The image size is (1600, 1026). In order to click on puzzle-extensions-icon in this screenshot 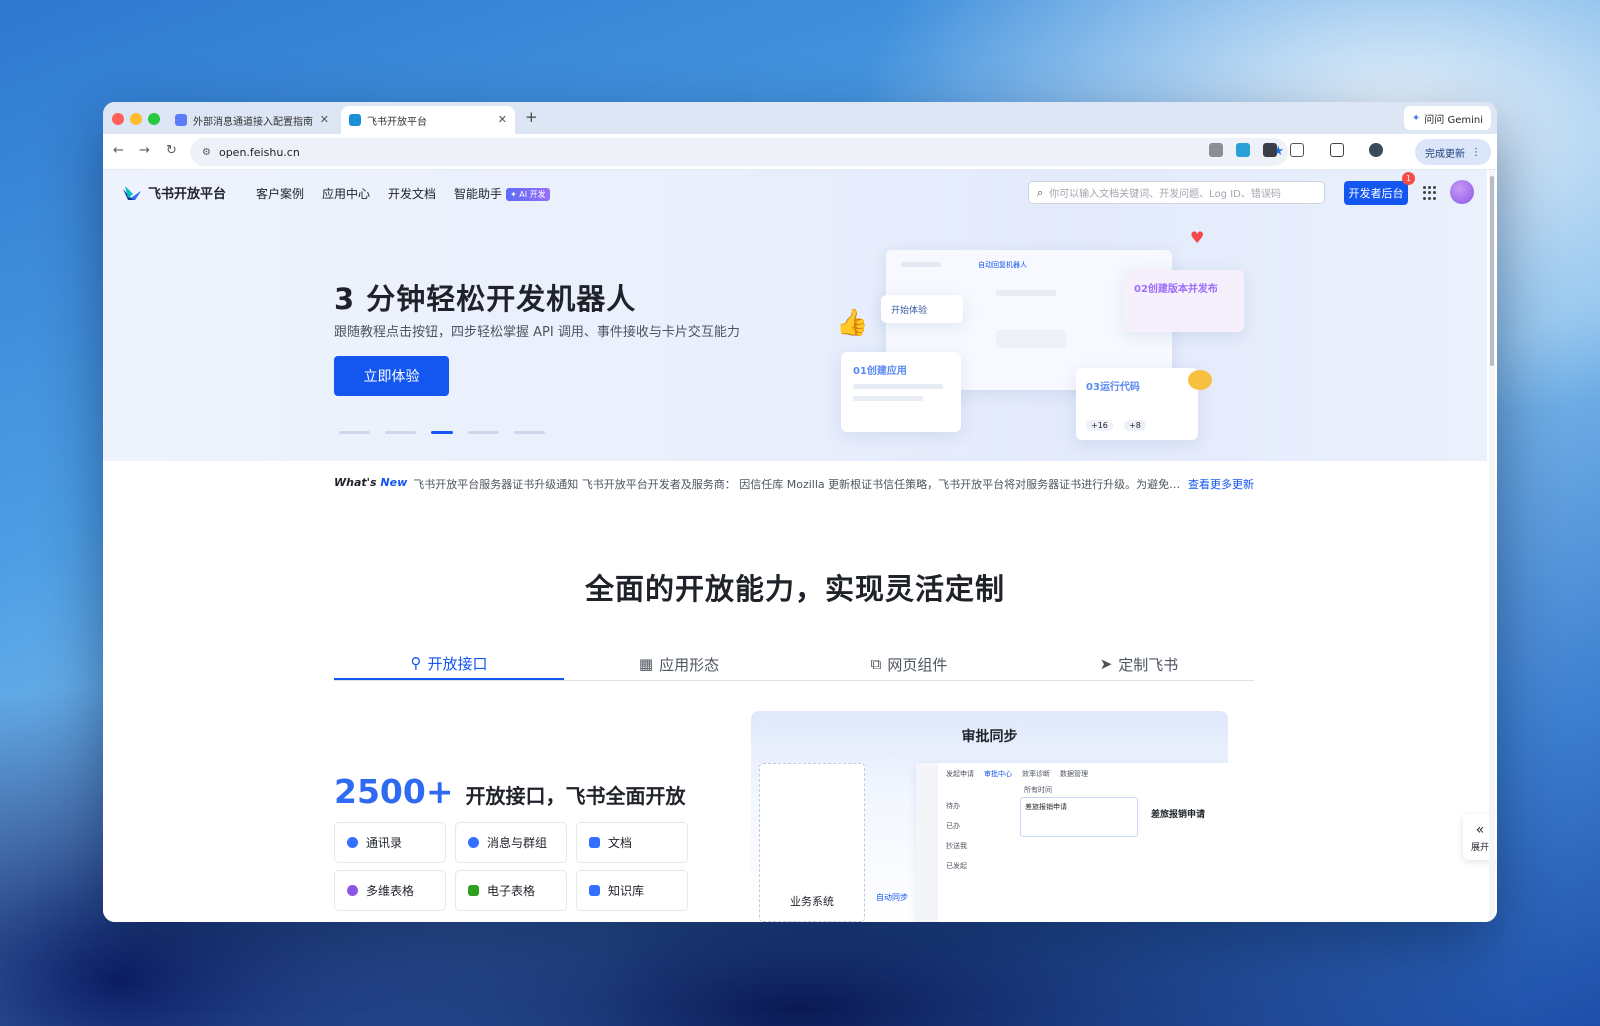, I will do `click(1297, 150)`.